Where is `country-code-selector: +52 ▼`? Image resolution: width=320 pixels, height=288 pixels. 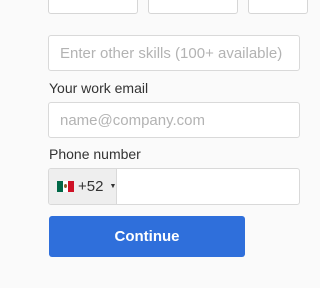 country-code-selector: +52 ▼ is located at coordinates (83, 186).